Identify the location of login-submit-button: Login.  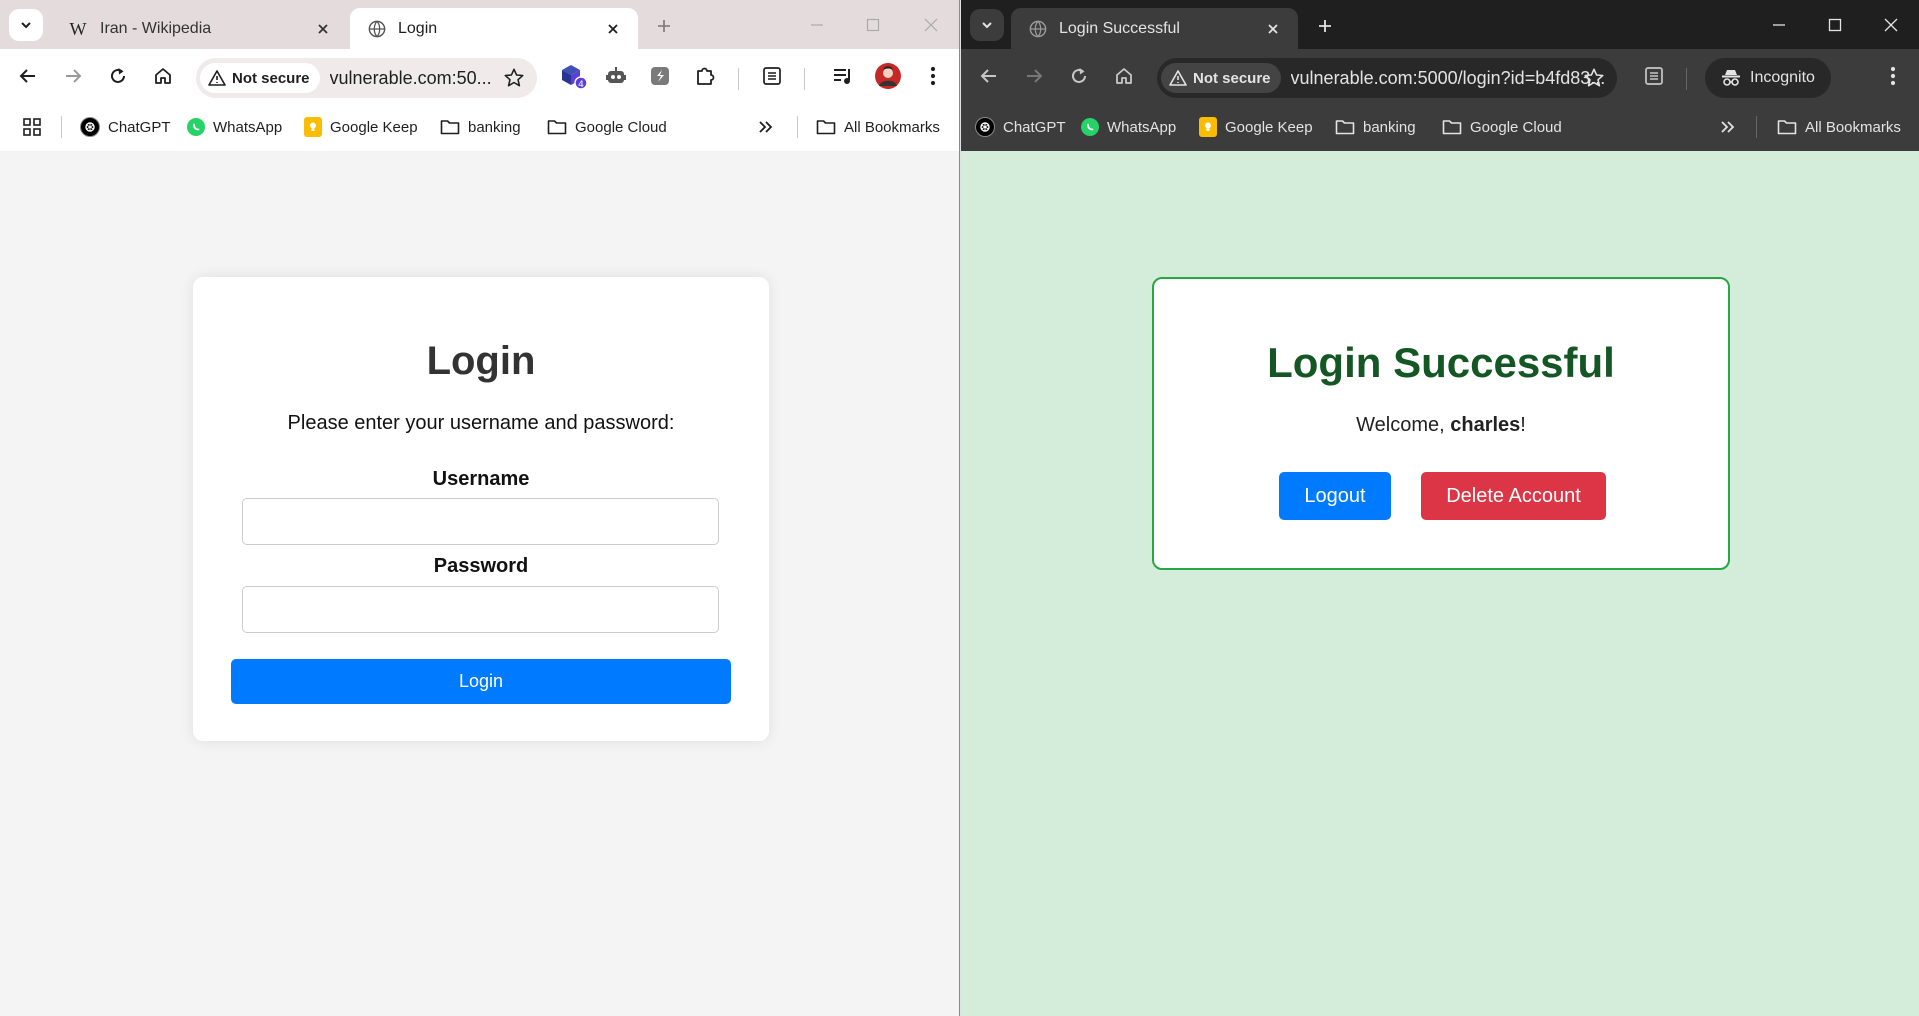
(481, 681).